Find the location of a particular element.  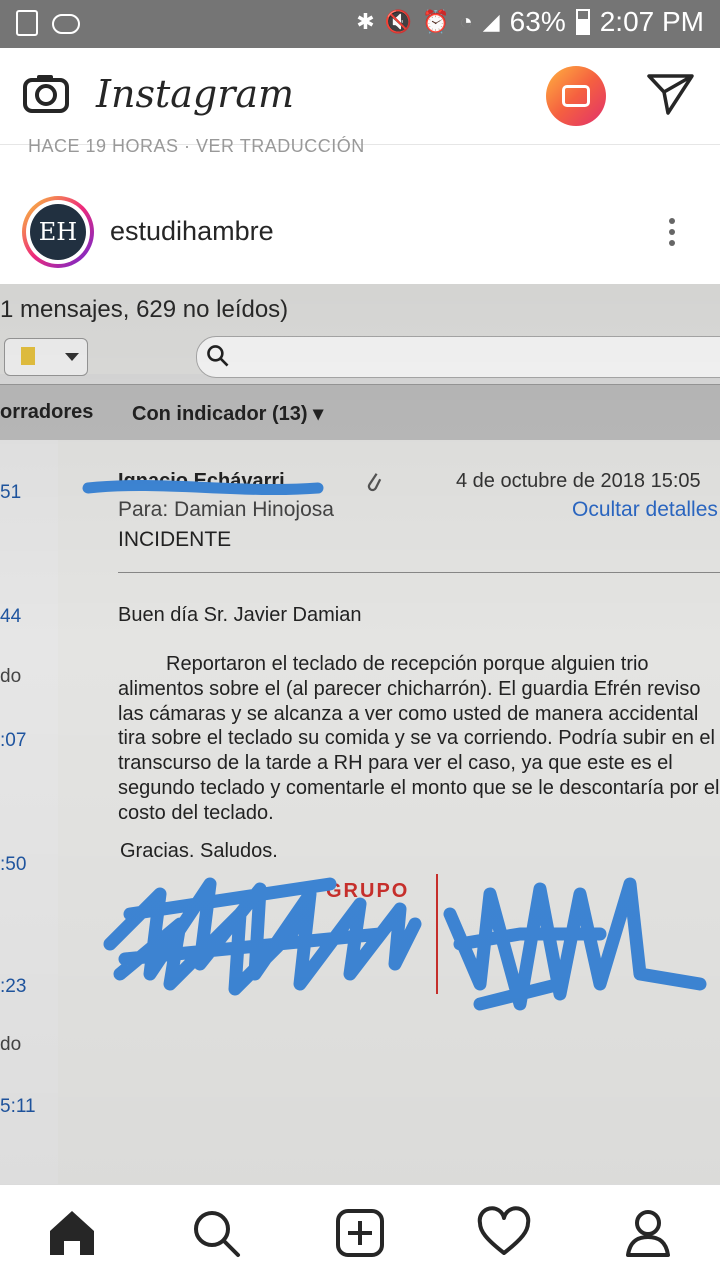

igtv-icon is located at coordinates (576, 96).